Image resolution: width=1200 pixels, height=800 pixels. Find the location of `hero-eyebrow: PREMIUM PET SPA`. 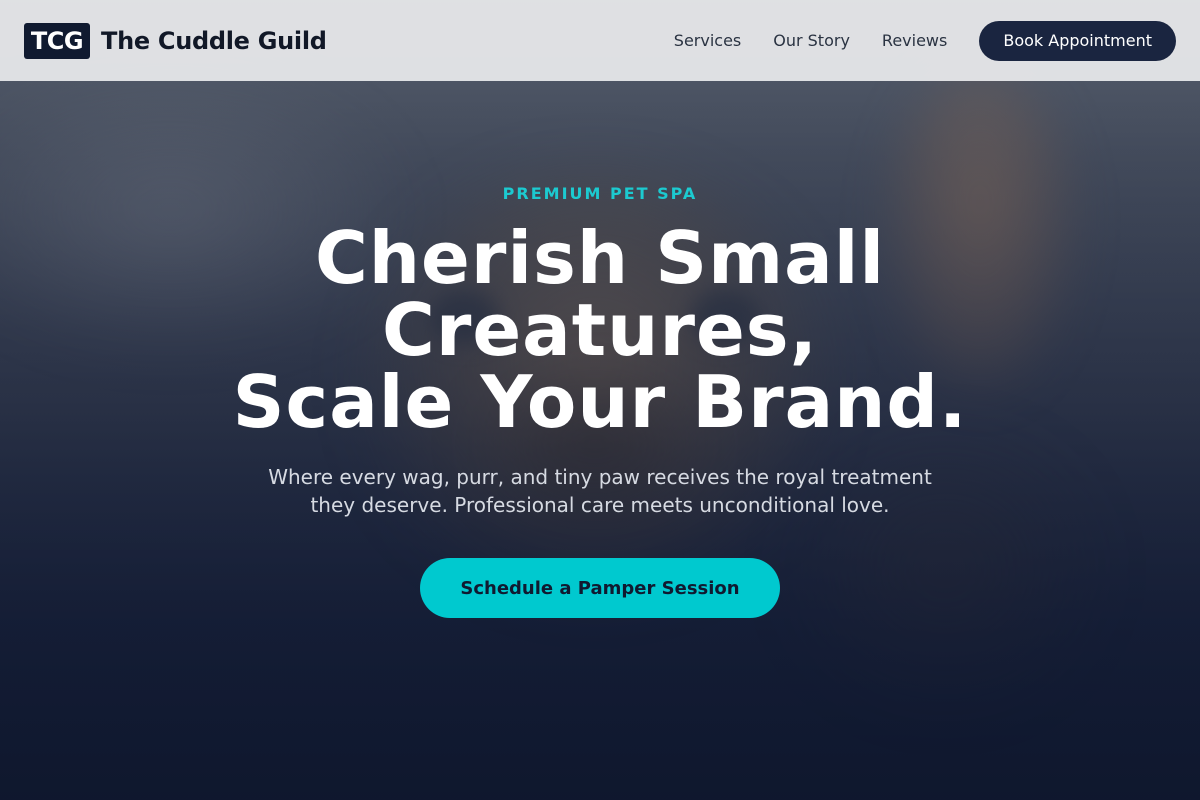

hero-eyebrow: PREMIUM PET SPA is located at coordinates (600, 193).